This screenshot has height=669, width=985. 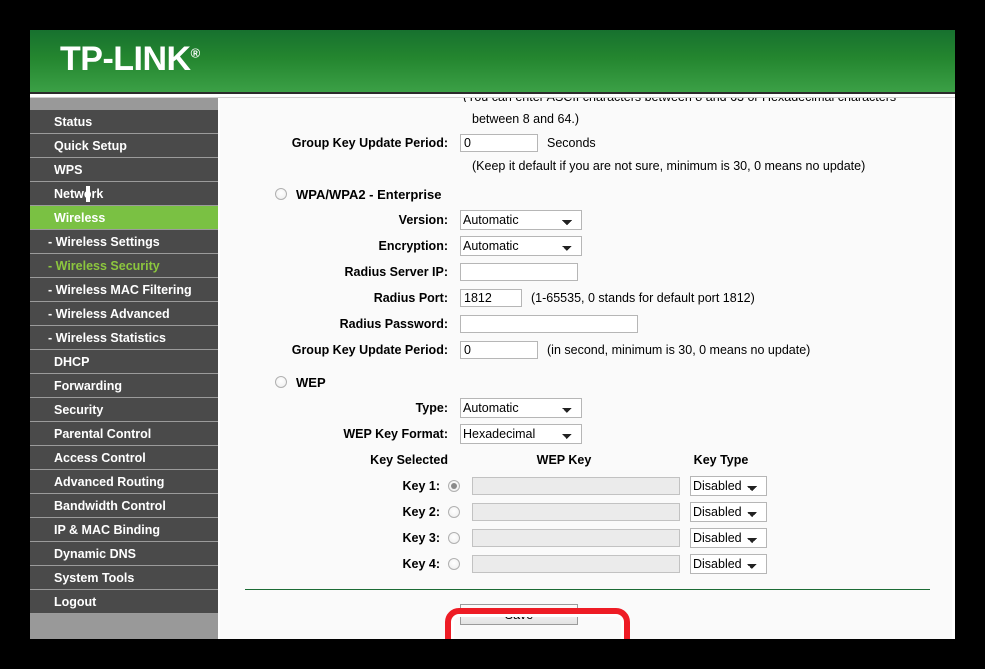 I want to click on key-1-type-cell: Disabled, so click(x=728, y=486).